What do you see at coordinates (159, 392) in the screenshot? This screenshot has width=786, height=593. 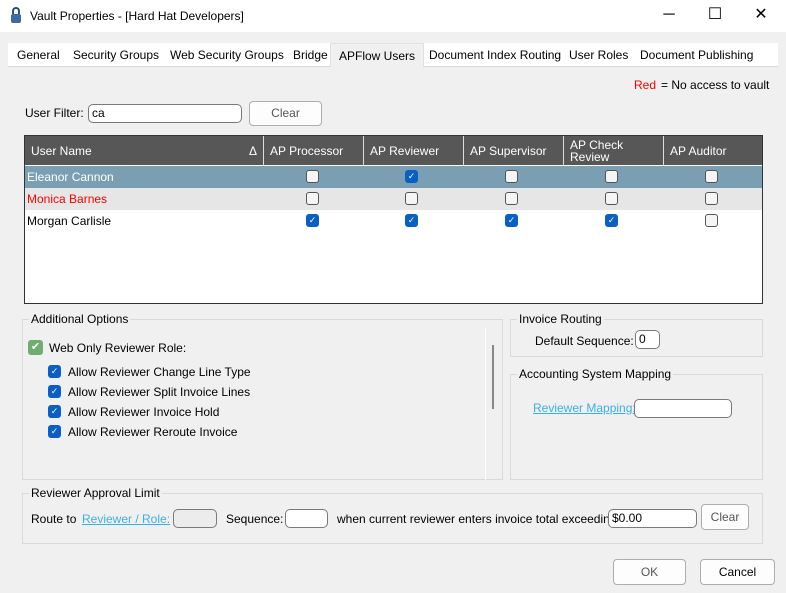 I see `option-label: Allow Reviewer Split Invoice Lines` at bounding box center [159, 392].